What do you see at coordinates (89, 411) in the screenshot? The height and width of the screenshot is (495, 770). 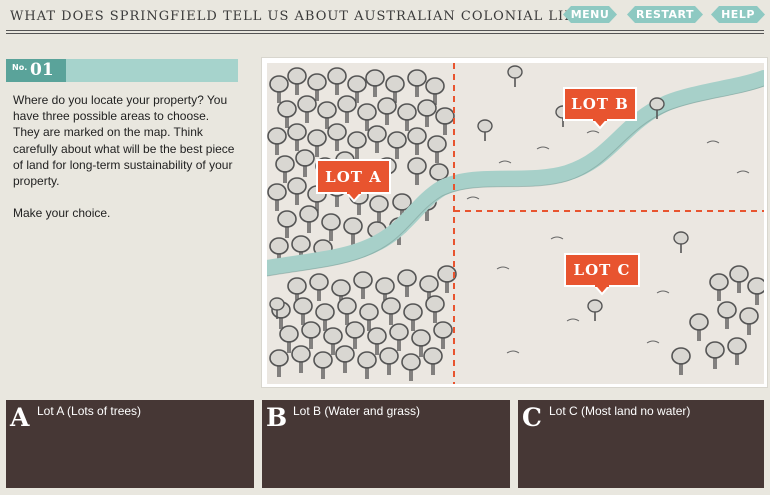 I see `answer-a-label: Lot A (Lots of trees)` at bounding box center [89, 411].